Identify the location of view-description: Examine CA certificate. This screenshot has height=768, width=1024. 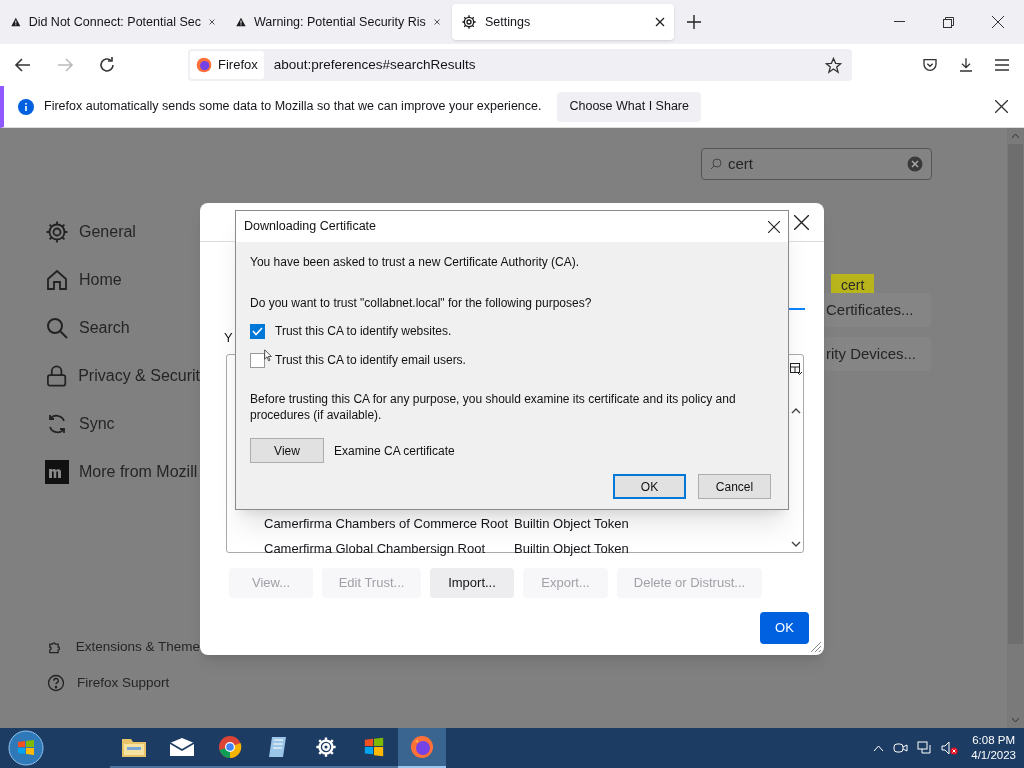
(394, 451).